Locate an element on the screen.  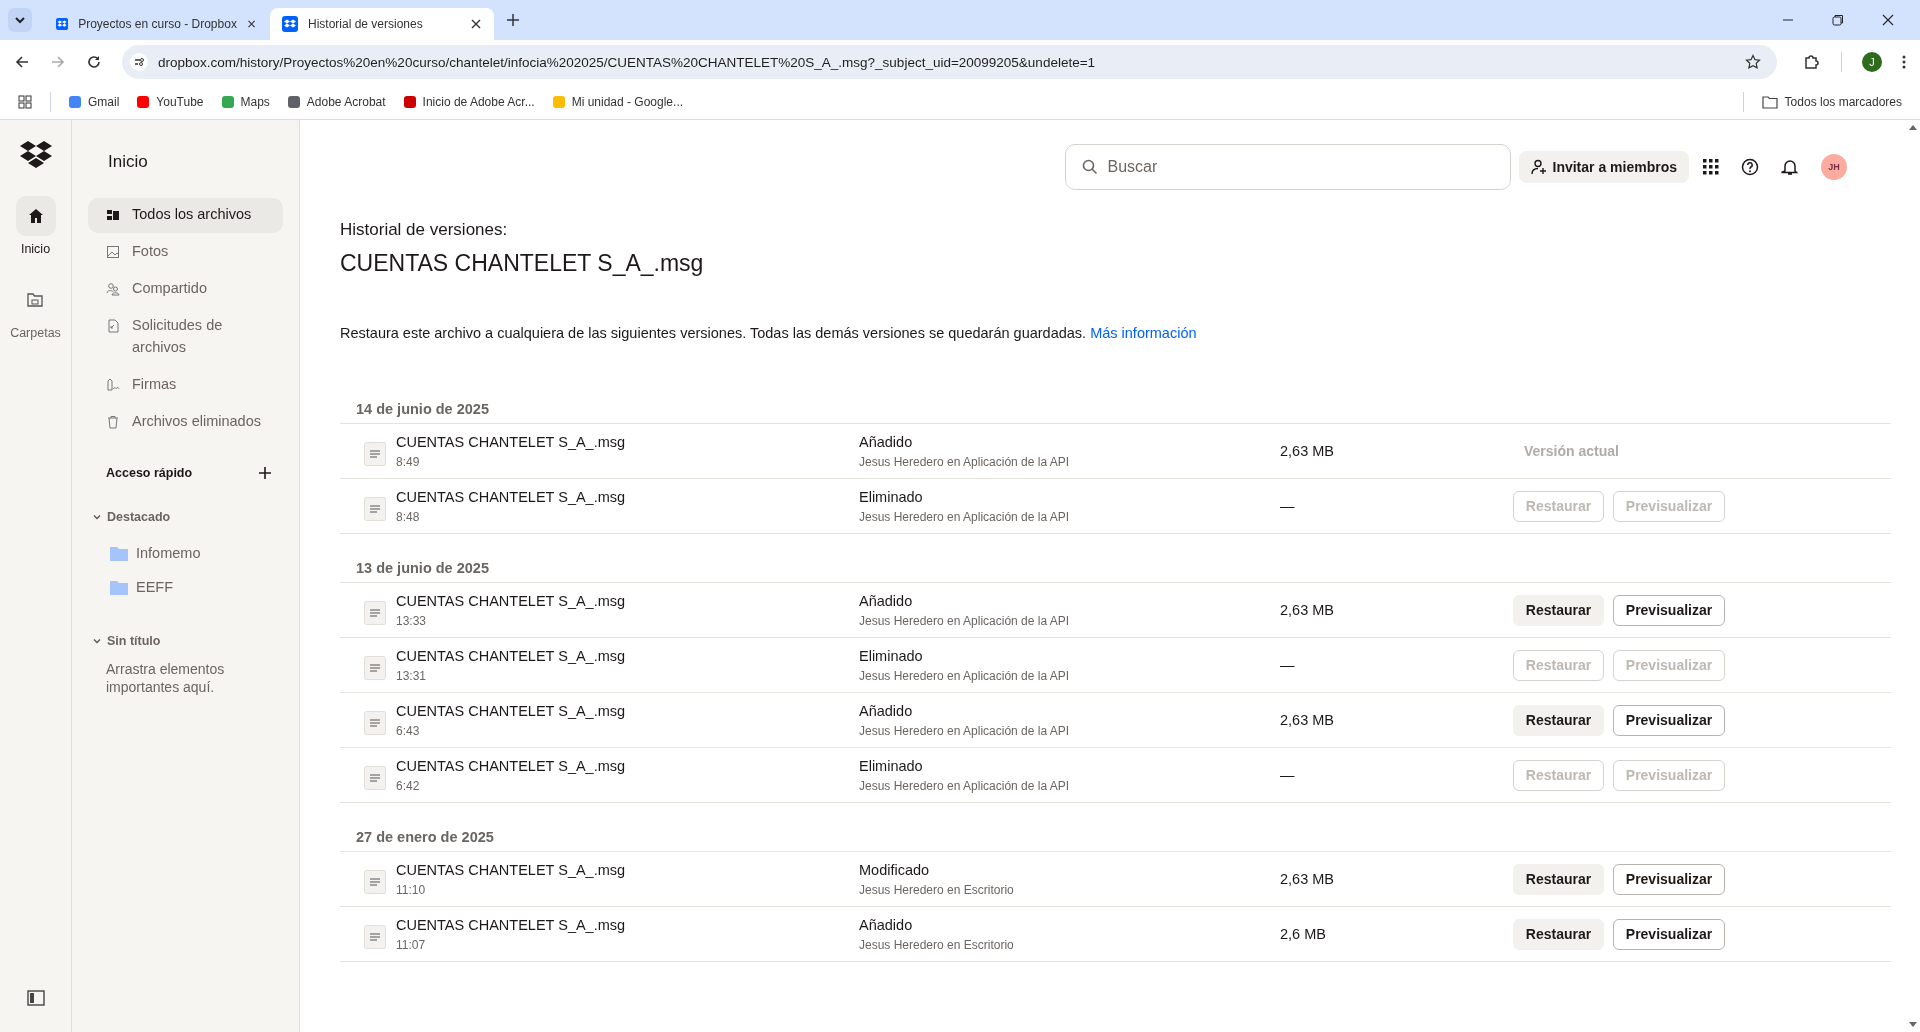
search-icon is located at coordinates (1089, 167).